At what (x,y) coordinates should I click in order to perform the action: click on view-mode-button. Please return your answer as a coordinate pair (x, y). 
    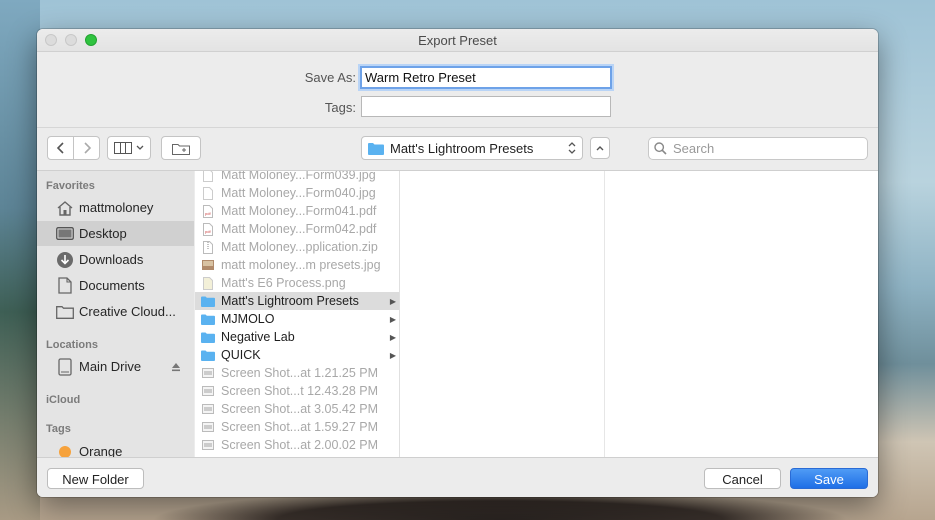
    Looking at the image, I should click on (129, 148).